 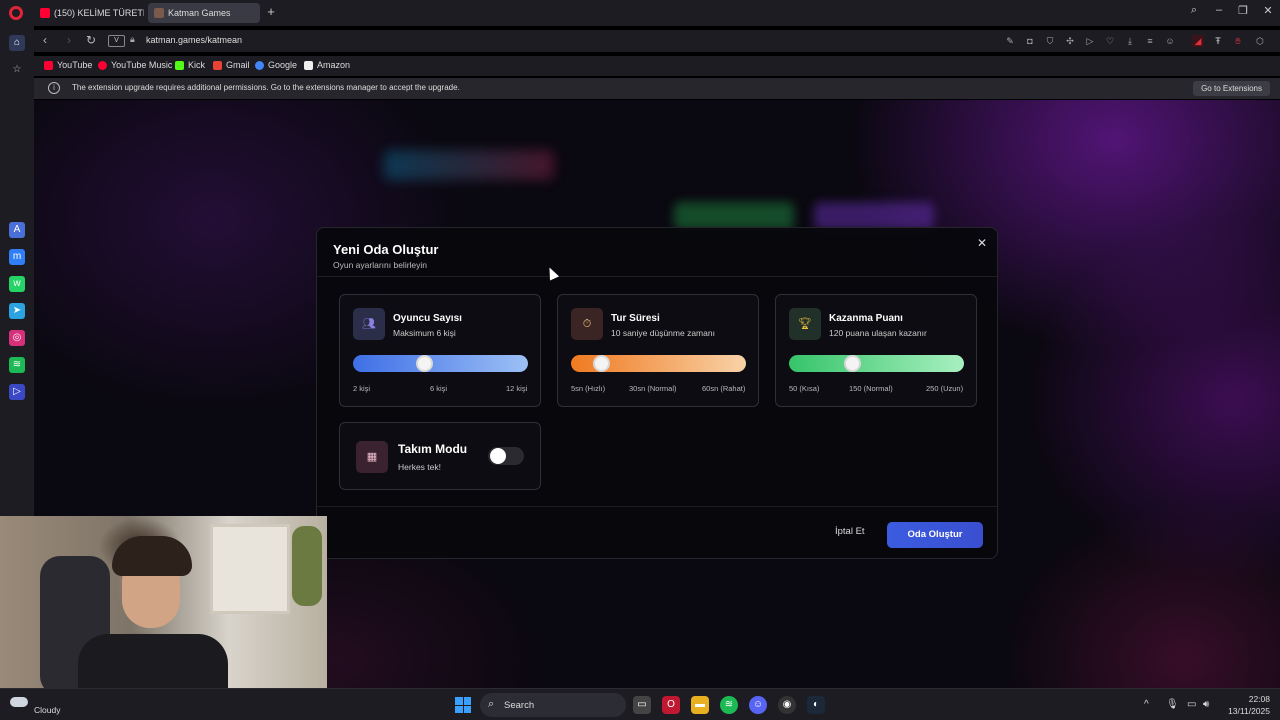 What do you see at coordinates (271, 12) in the screenshot?
I see `new-tab-button: +` at bounding box center [271, 12].